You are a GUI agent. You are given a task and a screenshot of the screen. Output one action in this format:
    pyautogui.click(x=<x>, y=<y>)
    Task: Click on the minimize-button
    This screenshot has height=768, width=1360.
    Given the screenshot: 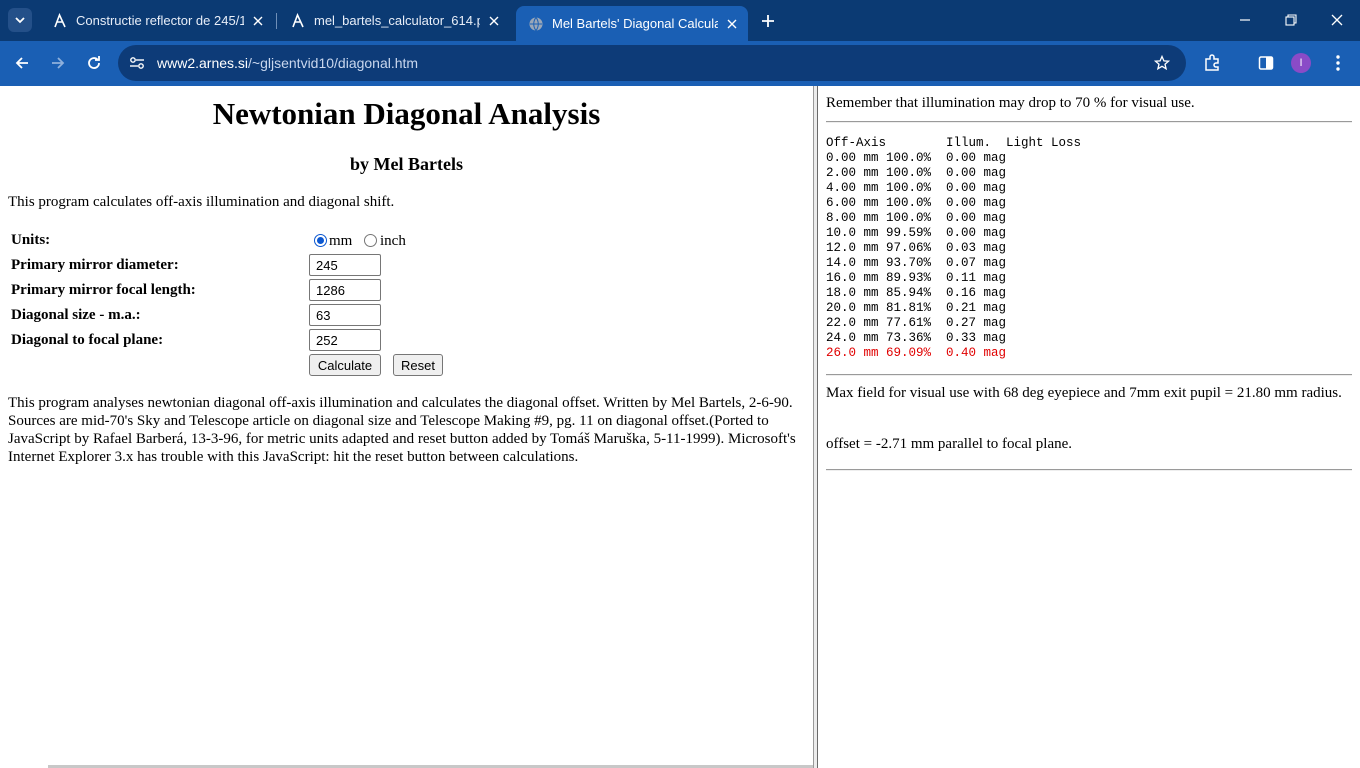 What is the action you would take?
    pyautogui.click(x=1245, y=20)
    